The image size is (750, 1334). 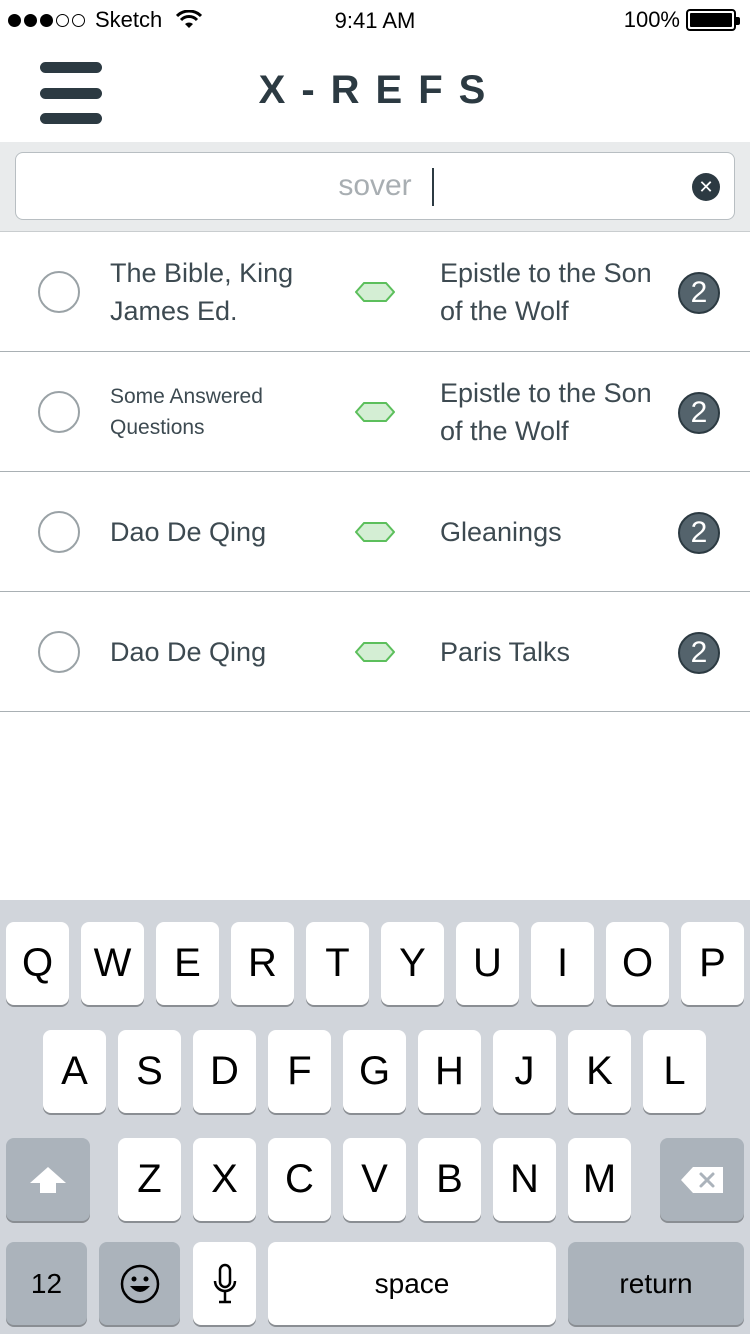 I want to click on numbers-key: 12, so click(x=46, y=1283).